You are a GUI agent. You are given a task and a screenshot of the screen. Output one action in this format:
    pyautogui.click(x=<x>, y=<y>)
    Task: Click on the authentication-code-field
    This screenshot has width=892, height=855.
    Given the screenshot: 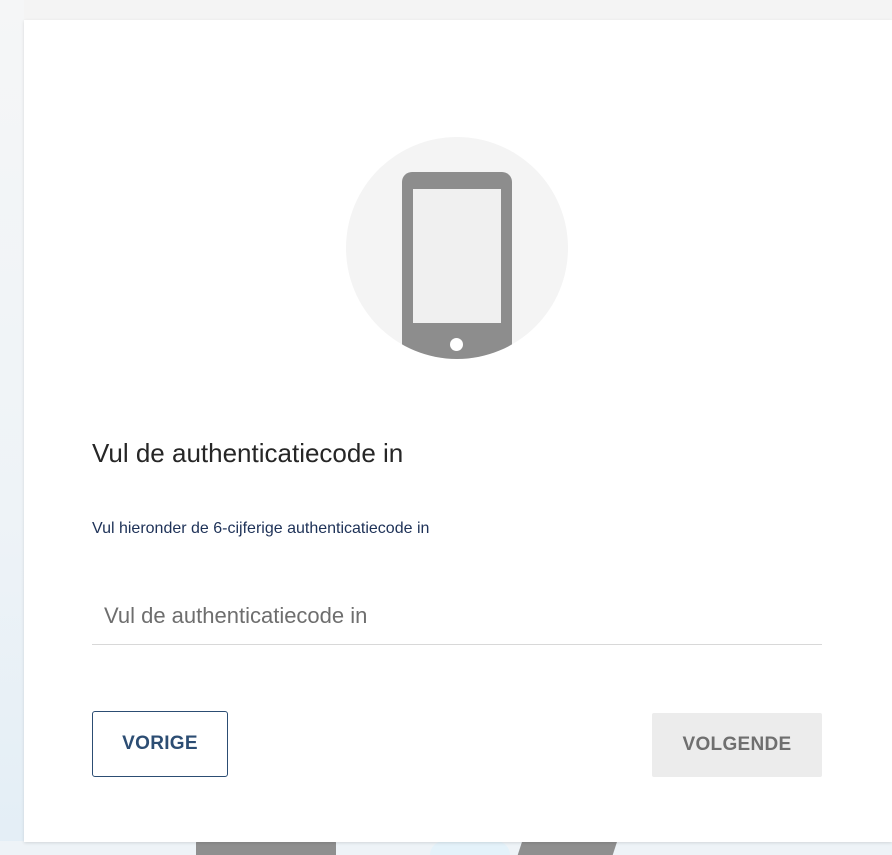 What is the action you would take?
    pyautogui.click(x=457, y=611)
    